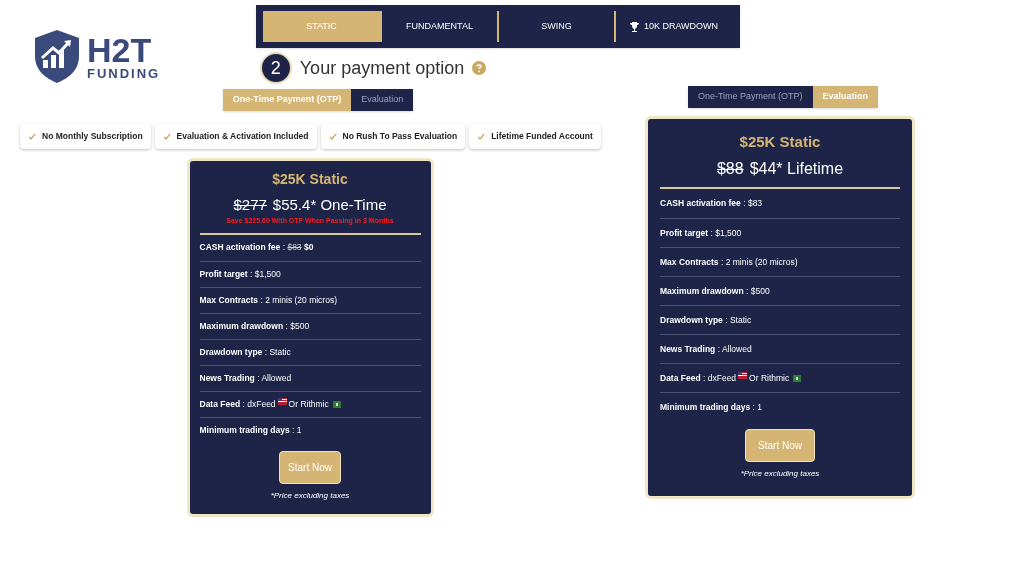 This screenshot has width=1024, height=572. Describe the element at coordinates (382, 100) in the screenshot. I see `payment-tab: Evaluation` at that location.